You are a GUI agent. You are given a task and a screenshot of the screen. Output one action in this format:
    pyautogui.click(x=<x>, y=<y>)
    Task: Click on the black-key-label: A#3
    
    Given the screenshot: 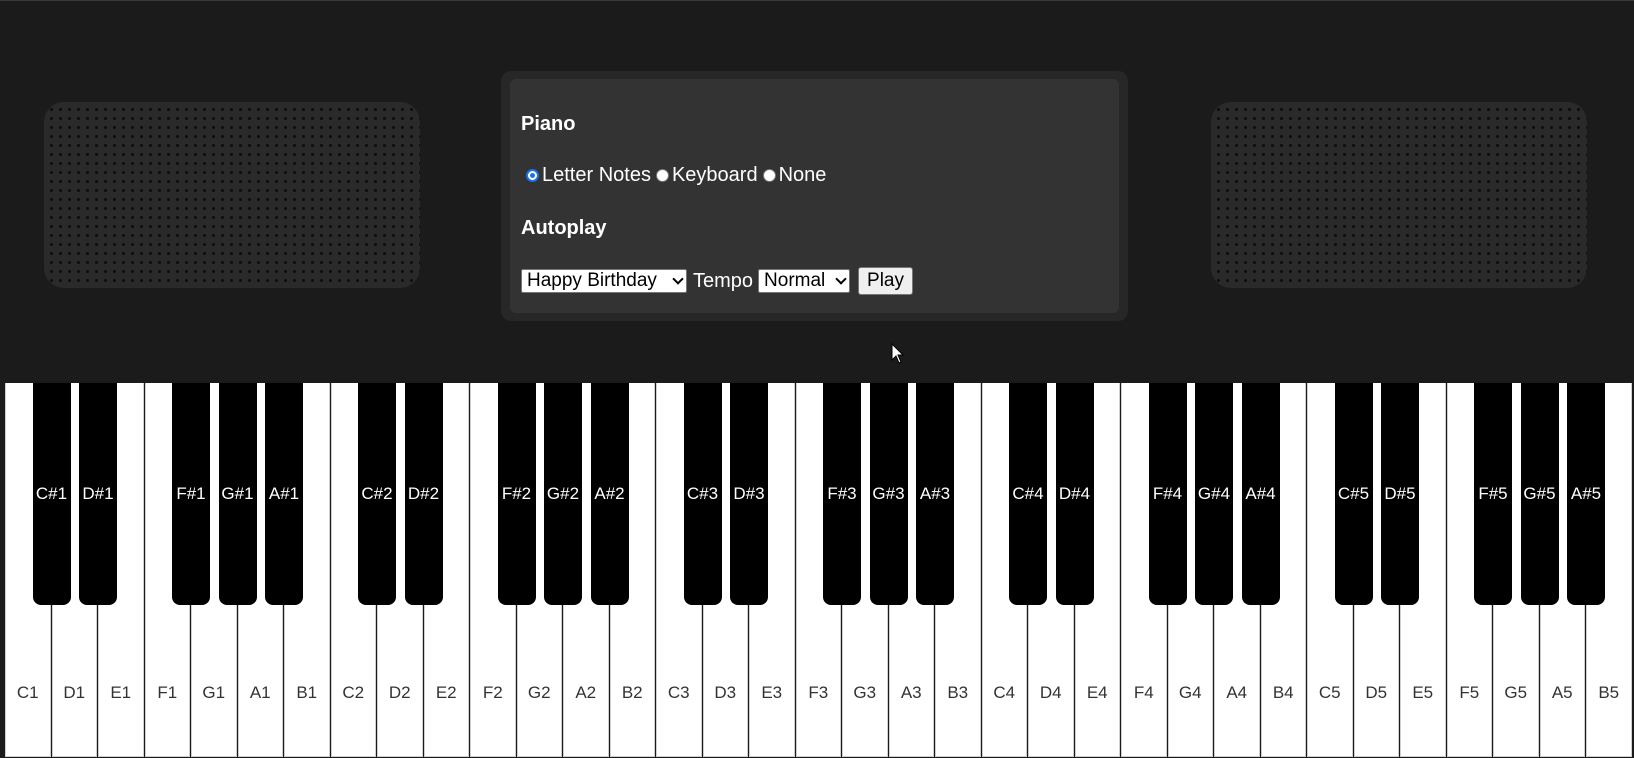 What is the action you would take?
    pyautogui.click(x=935, y=493)
    